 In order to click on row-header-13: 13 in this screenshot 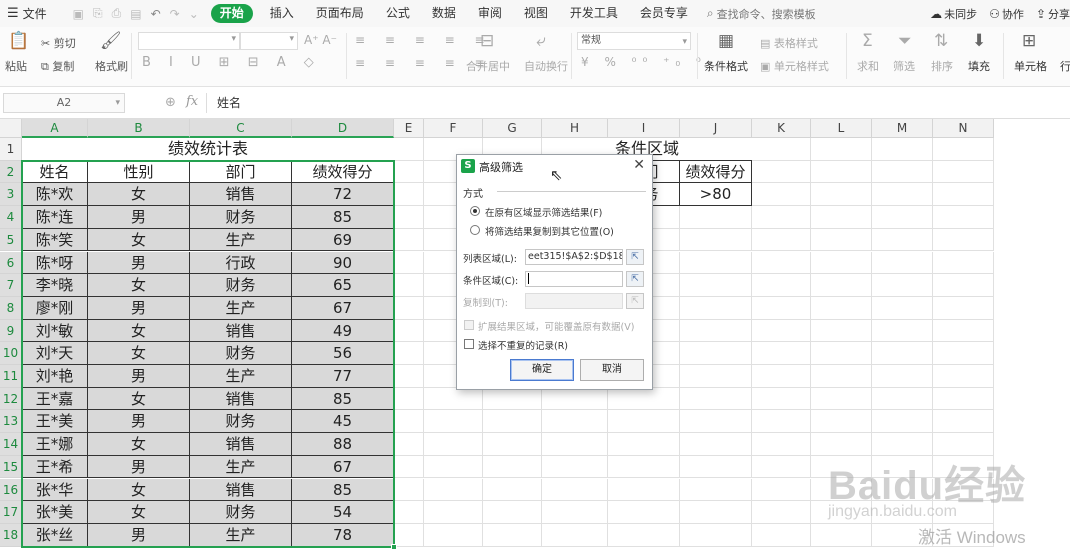, I will do `click(11, 422)`.